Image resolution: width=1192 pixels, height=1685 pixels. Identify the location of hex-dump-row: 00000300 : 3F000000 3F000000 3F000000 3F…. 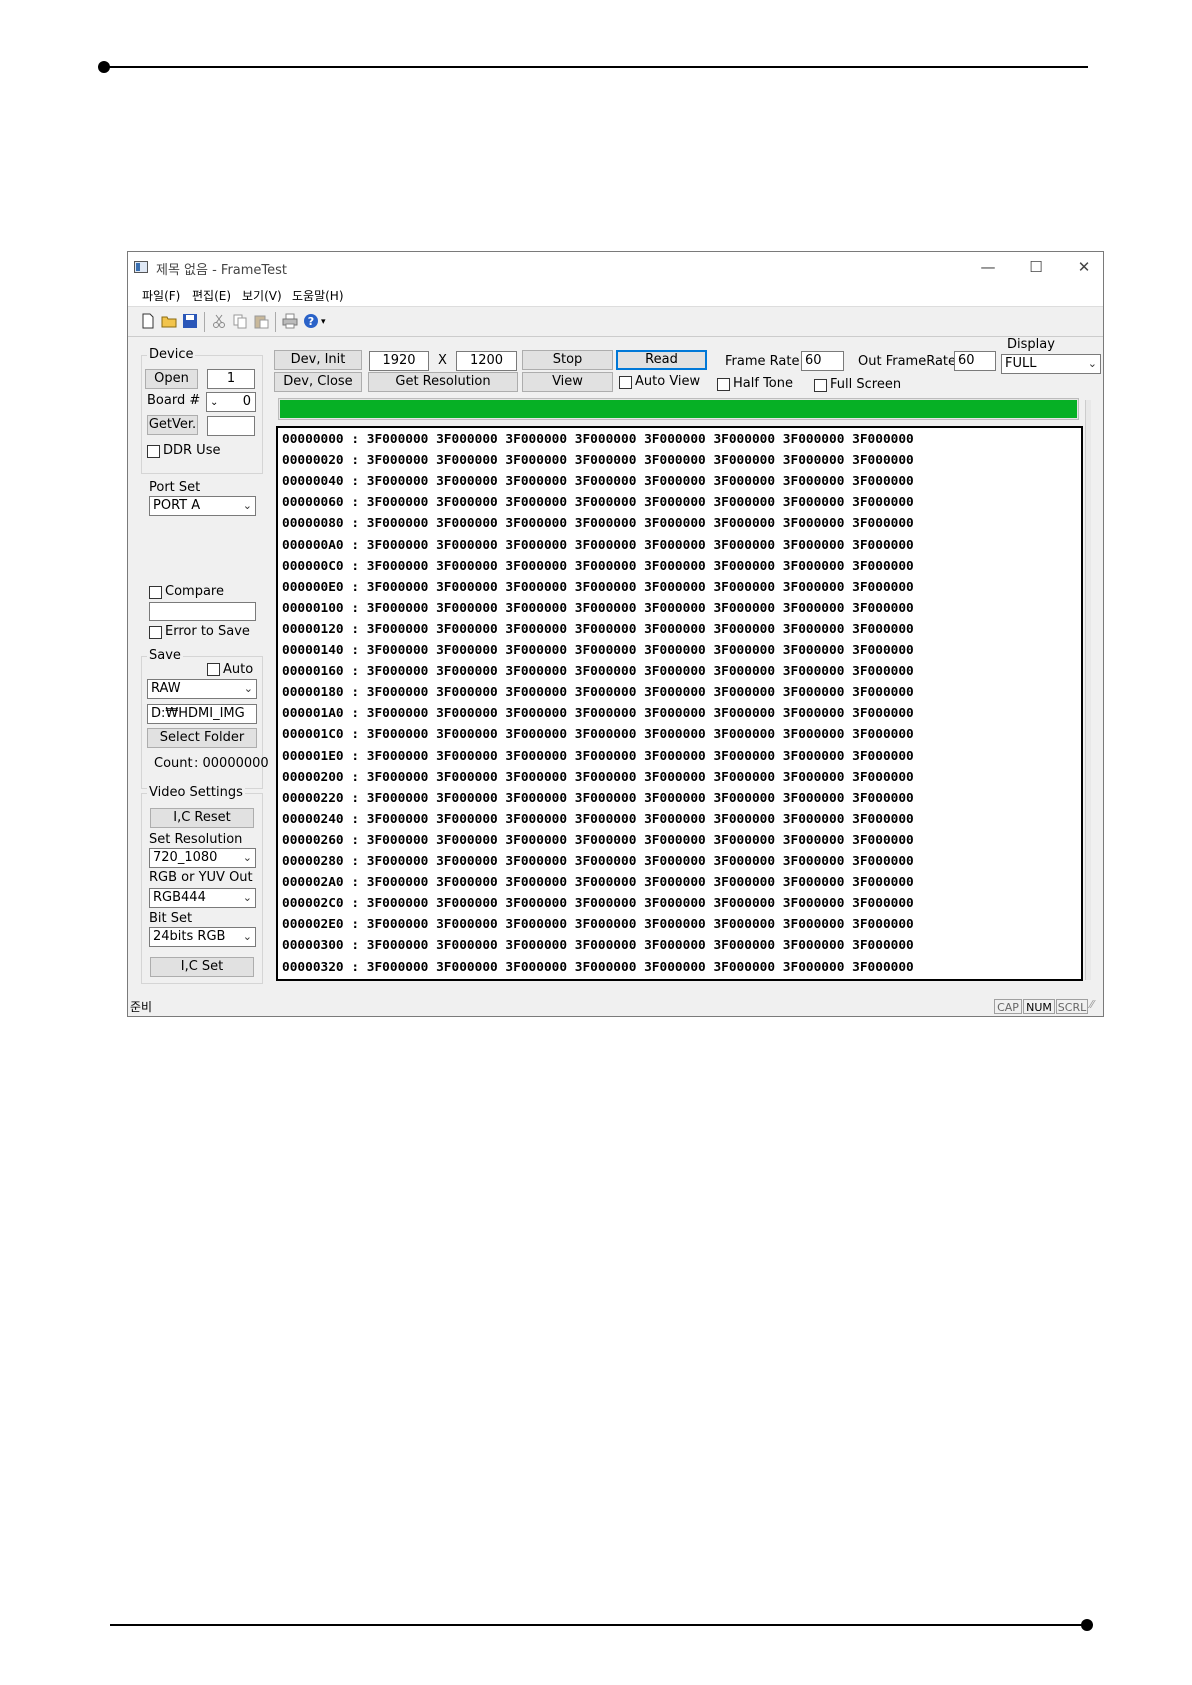
(598, 946).